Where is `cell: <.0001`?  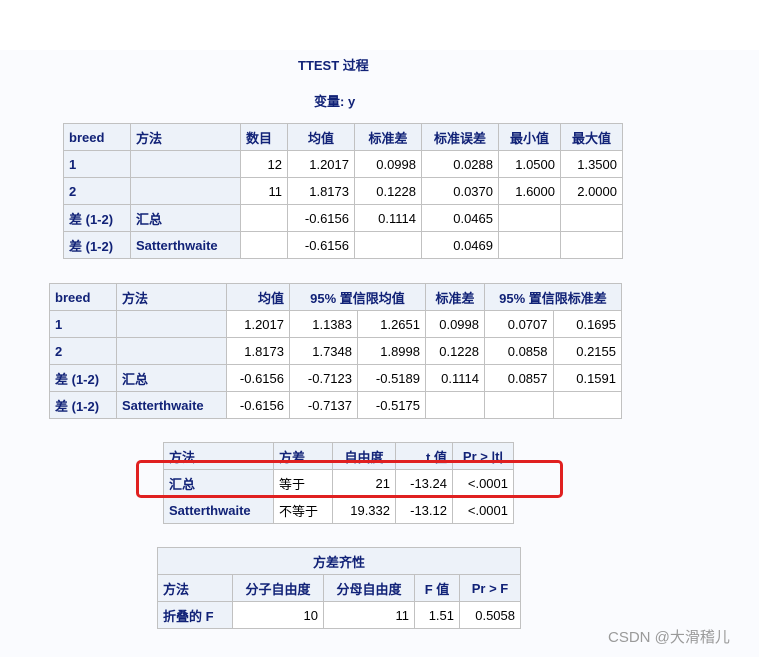 cell: <.0001 is located at coordinates (483, 510).